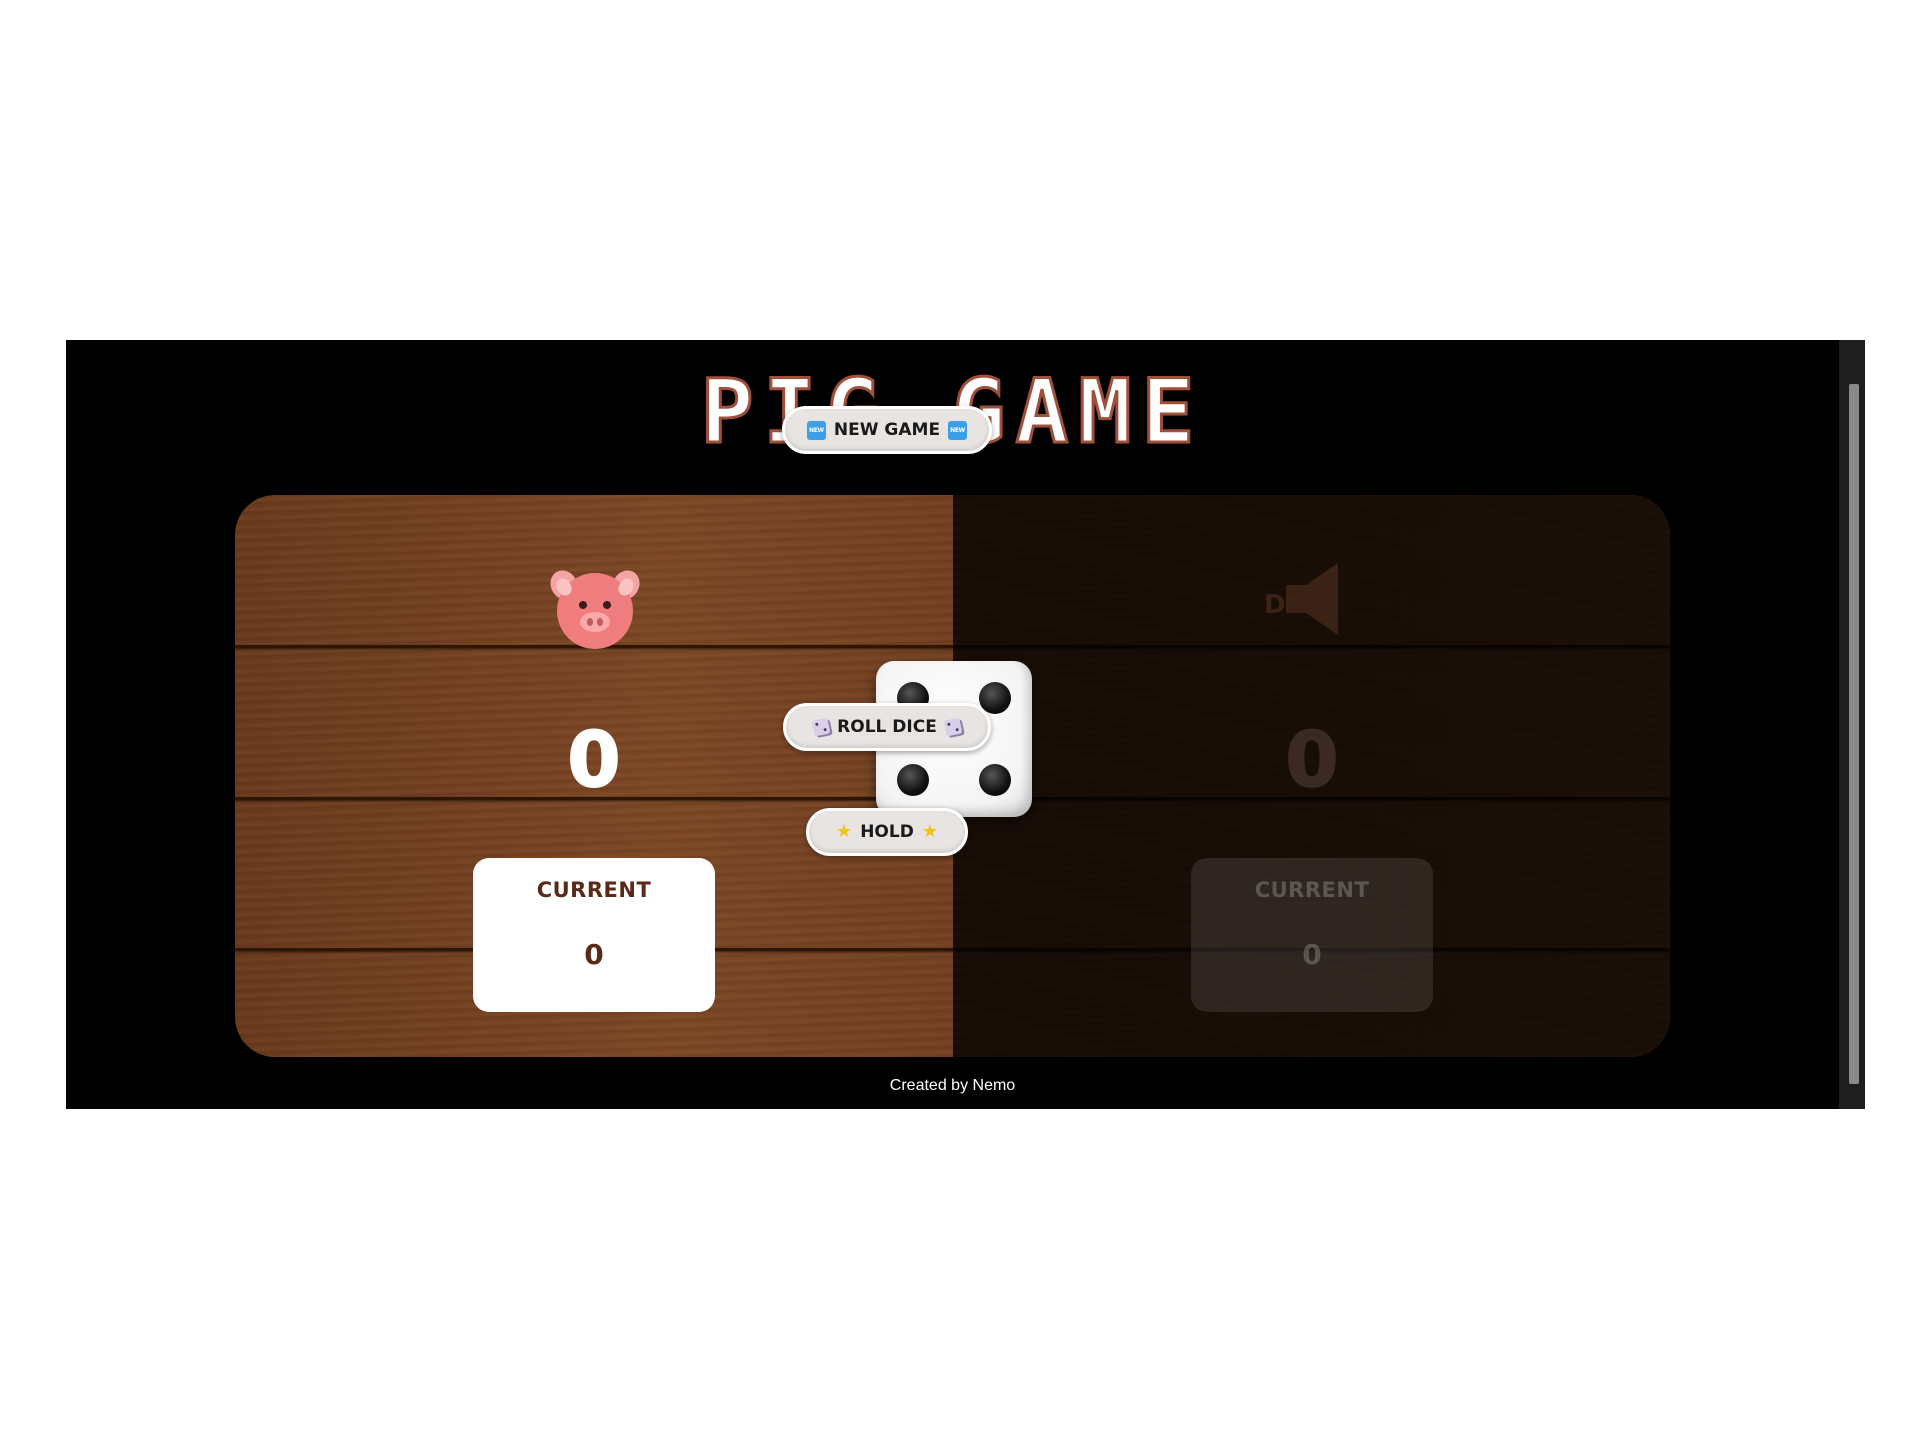 This screenshot has height=1440, width=1920. Describe the element at coordinates (595, 609) in the screenshot. I see `pig-icon` at that location.